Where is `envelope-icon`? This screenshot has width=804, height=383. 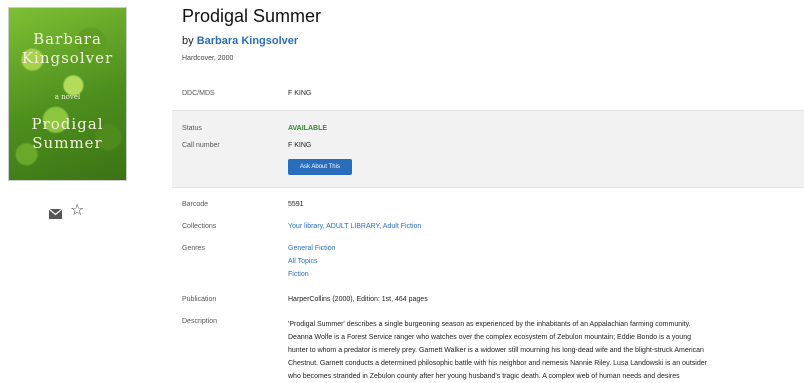
envelope-icon is located at coordinates (55, 212).